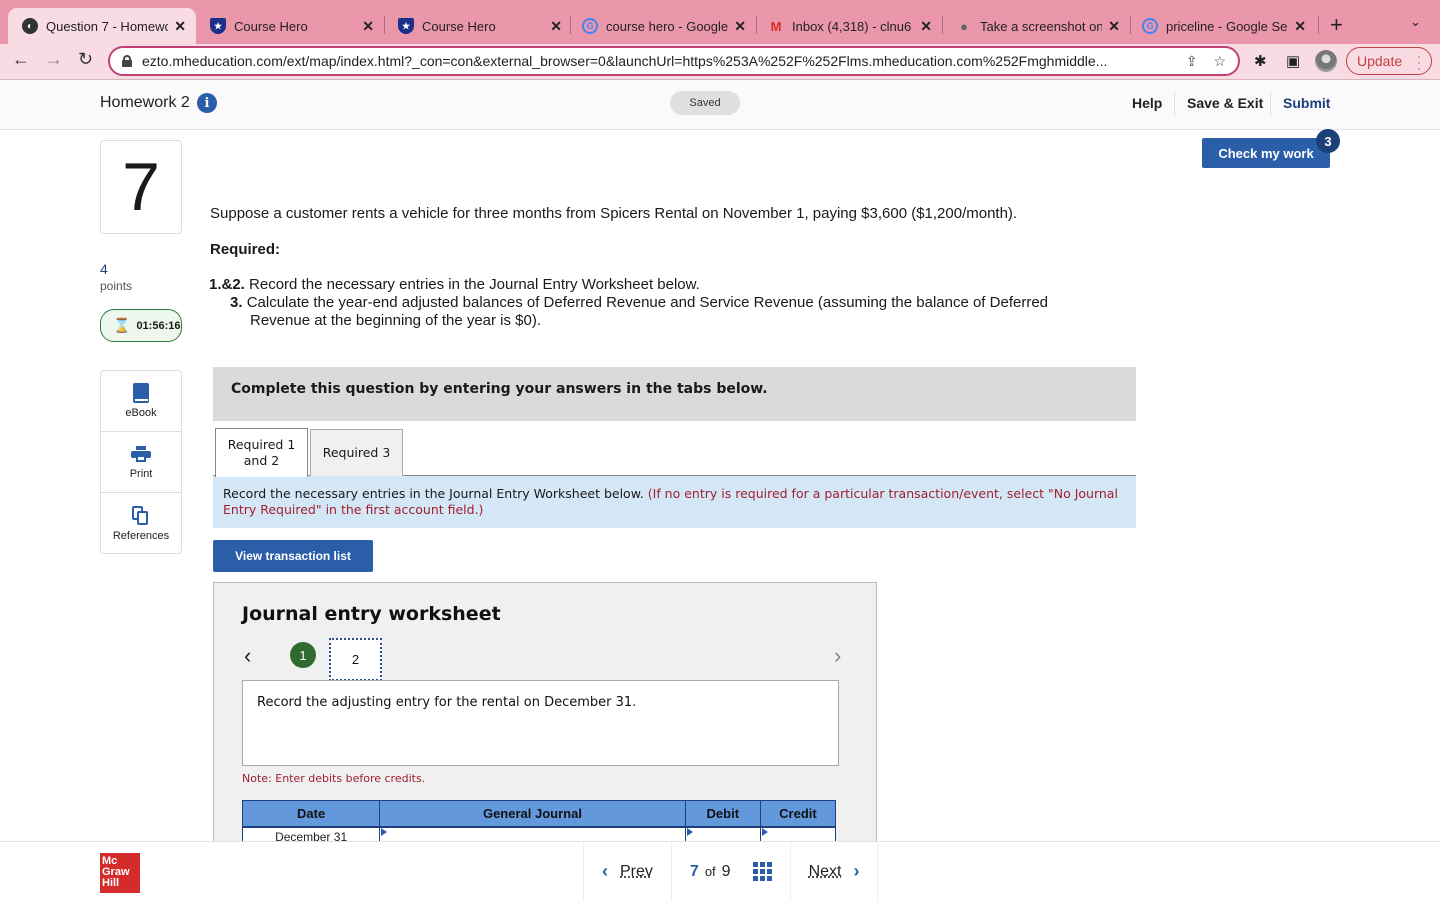 This screenshot has width=1440, height=901. I want to click on help-link: Help, so click(1147, 103).